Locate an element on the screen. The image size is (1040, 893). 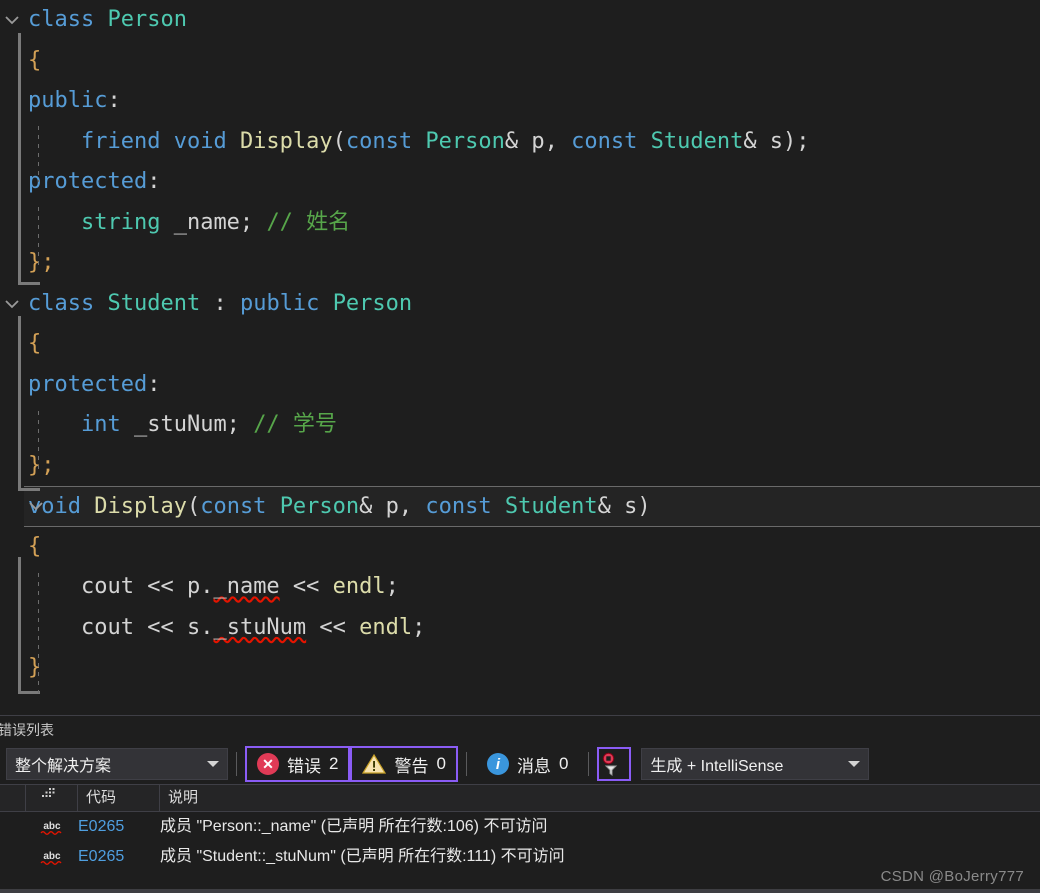
error-icon: ✕ is located at coordinates (268, 764).